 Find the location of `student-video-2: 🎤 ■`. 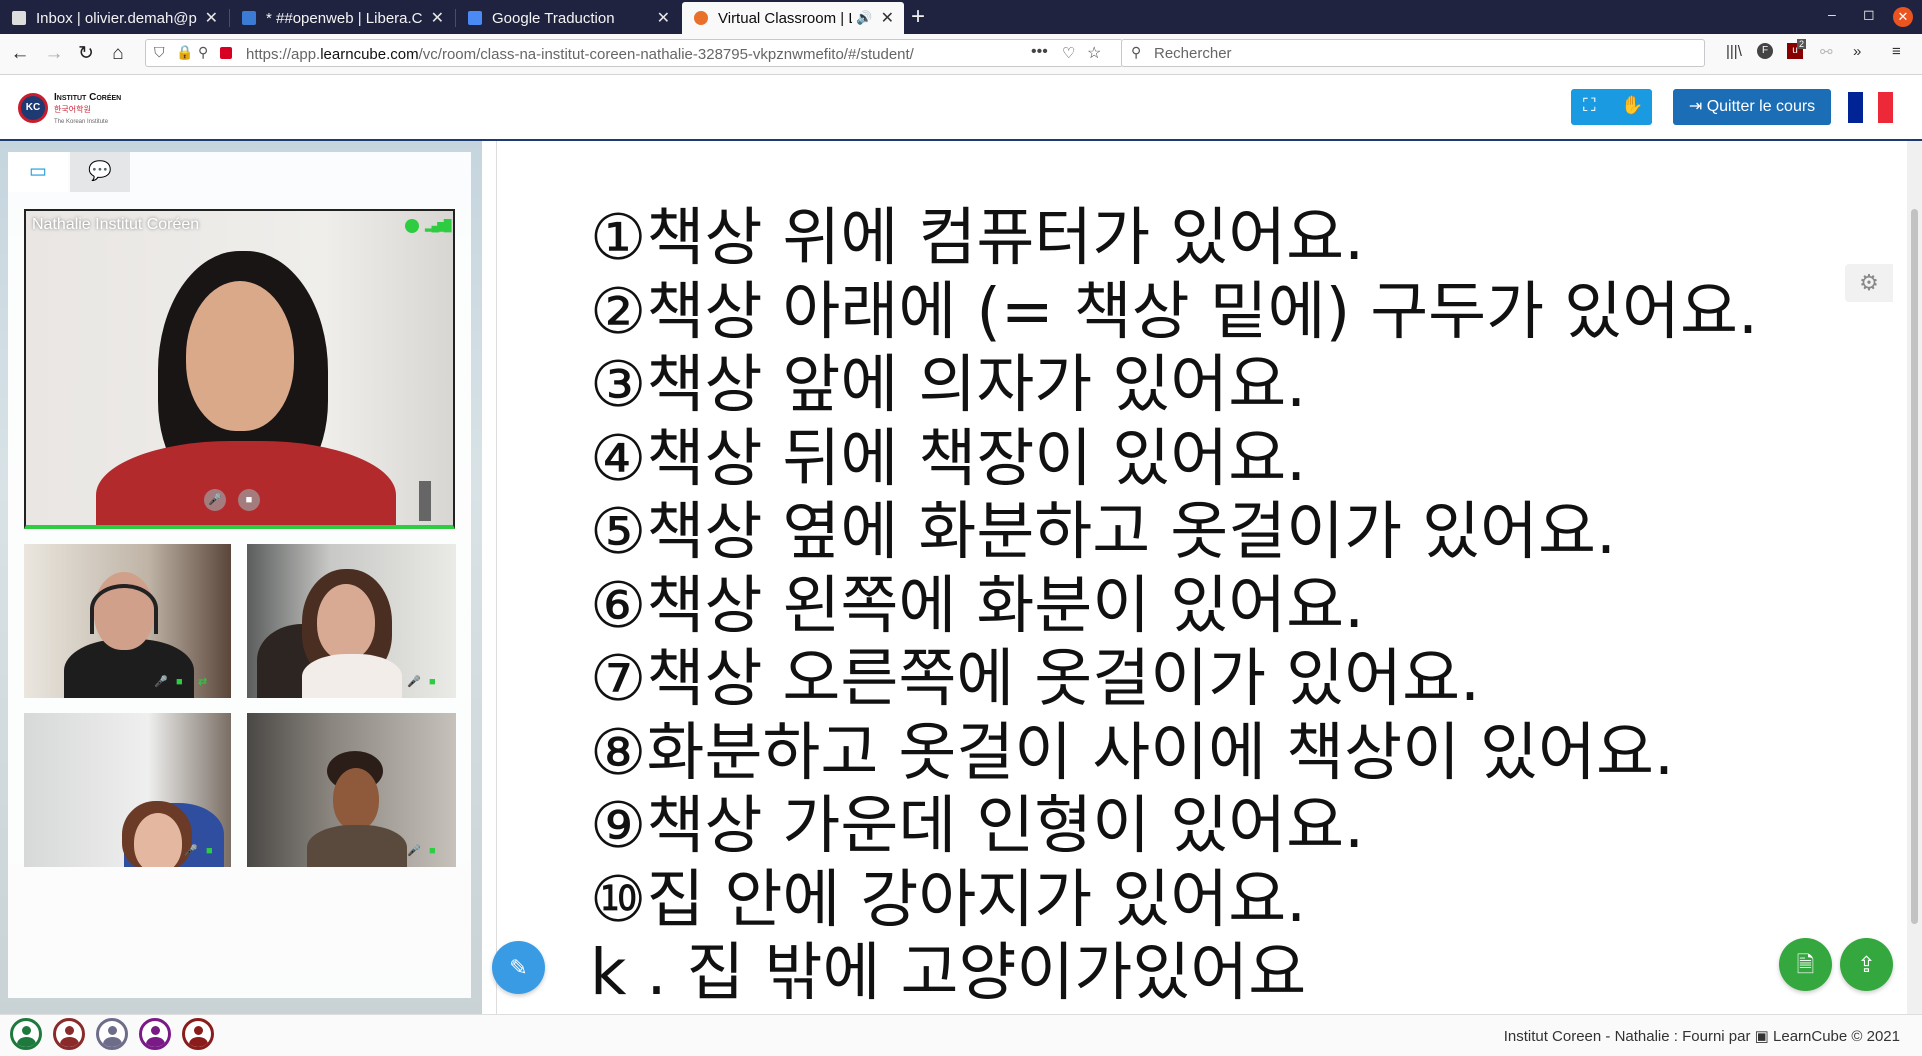

student-video-2: 🎤 ■ is located at coordinates (351, 621).